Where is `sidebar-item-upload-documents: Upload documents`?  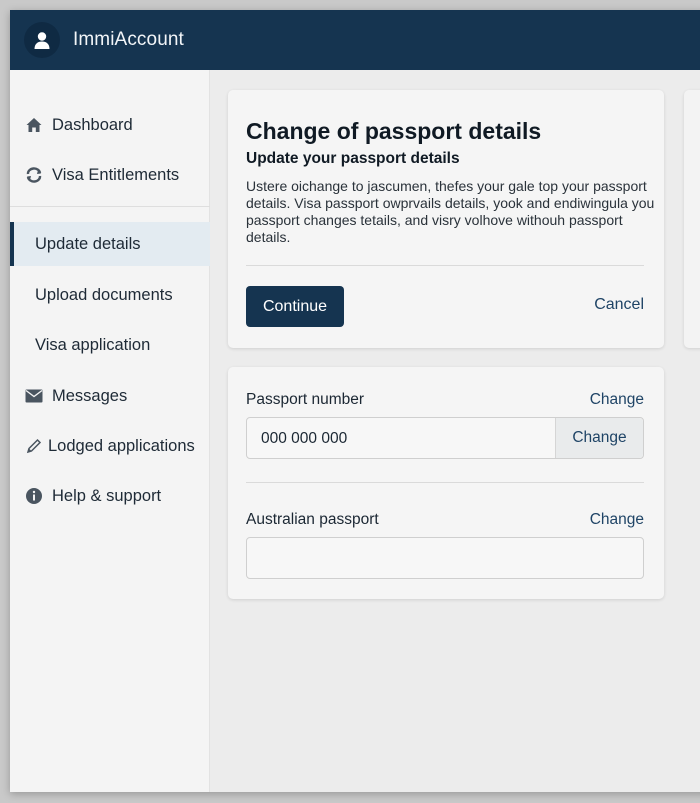 sidebar-item-upload-documents: Upload documents is located at coordinates (110, 295).